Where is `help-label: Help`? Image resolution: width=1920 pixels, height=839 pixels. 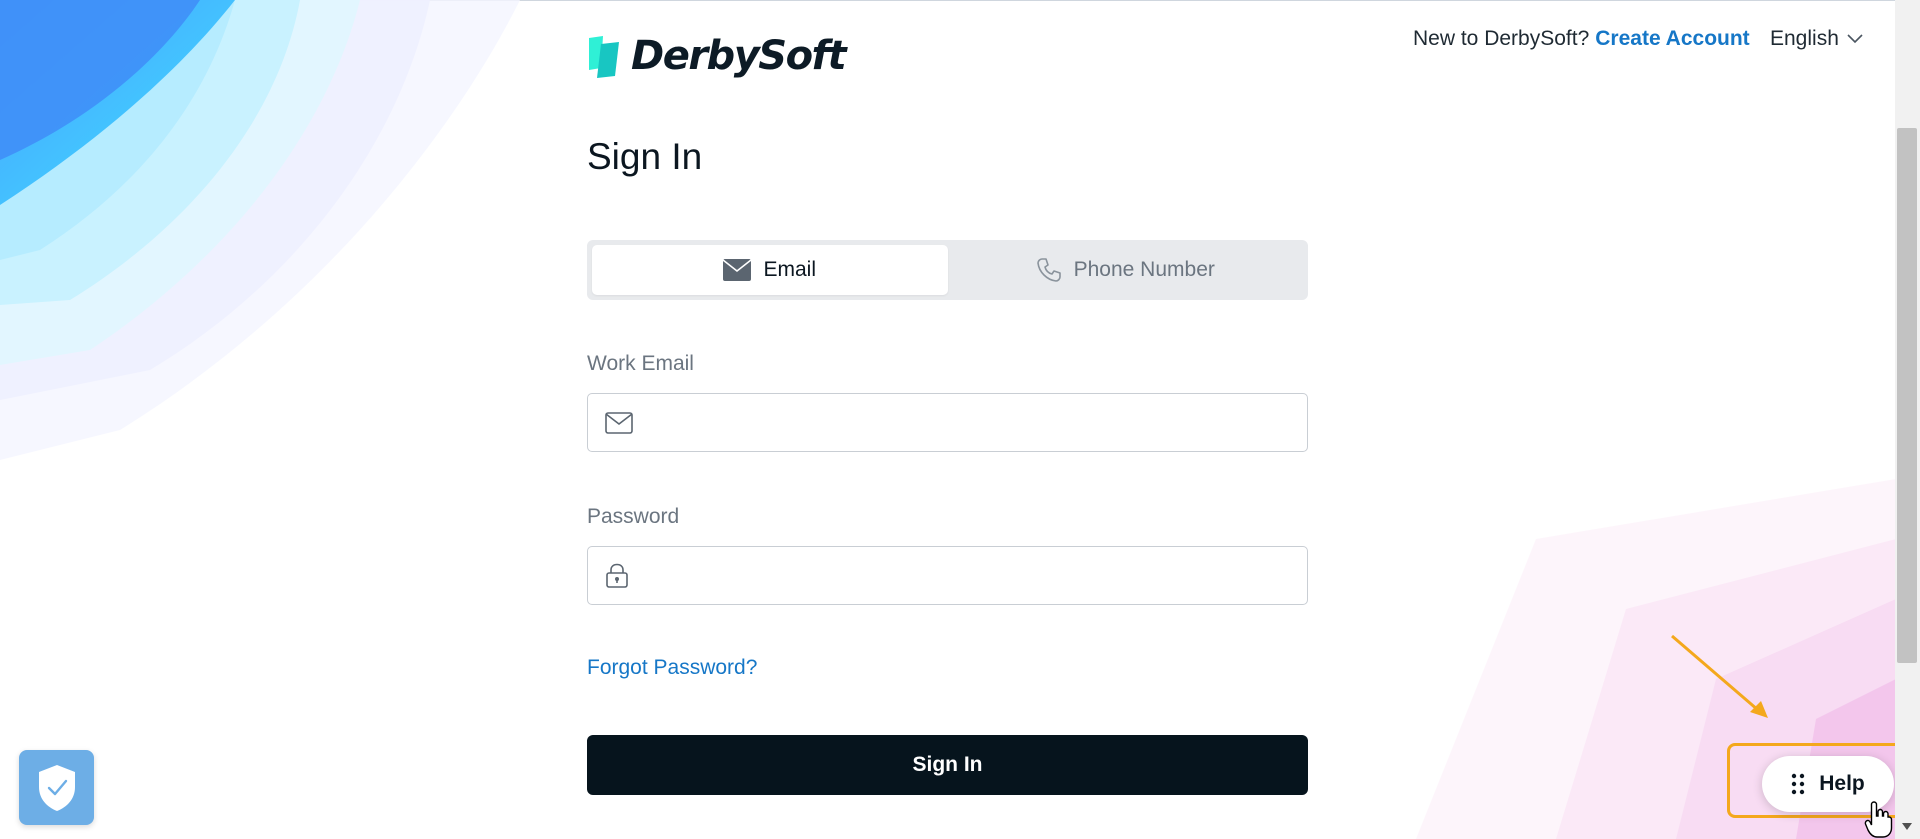 help-label: Help is located at coordinates (1842, 783).